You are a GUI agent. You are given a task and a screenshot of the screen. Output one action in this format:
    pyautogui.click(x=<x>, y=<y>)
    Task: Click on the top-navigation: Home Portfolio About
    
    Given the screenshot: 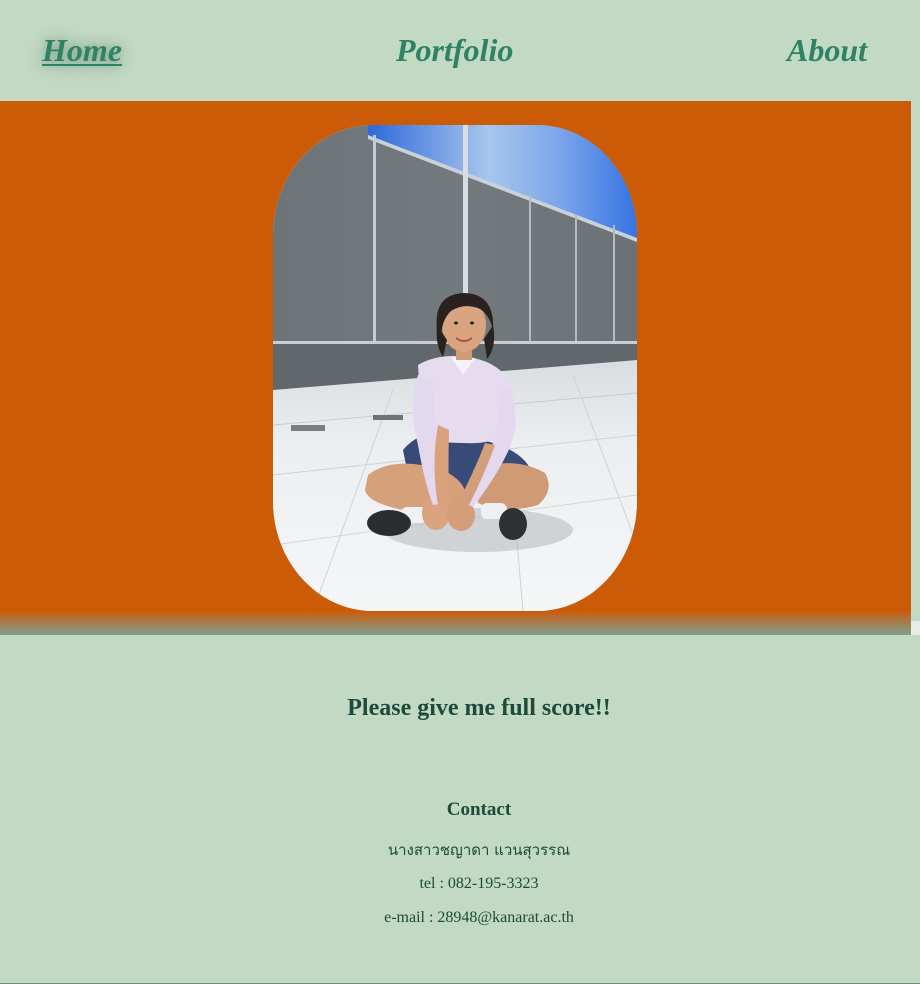 What is the action you would take?
    pyautogui.click(x=455, y=50)
    